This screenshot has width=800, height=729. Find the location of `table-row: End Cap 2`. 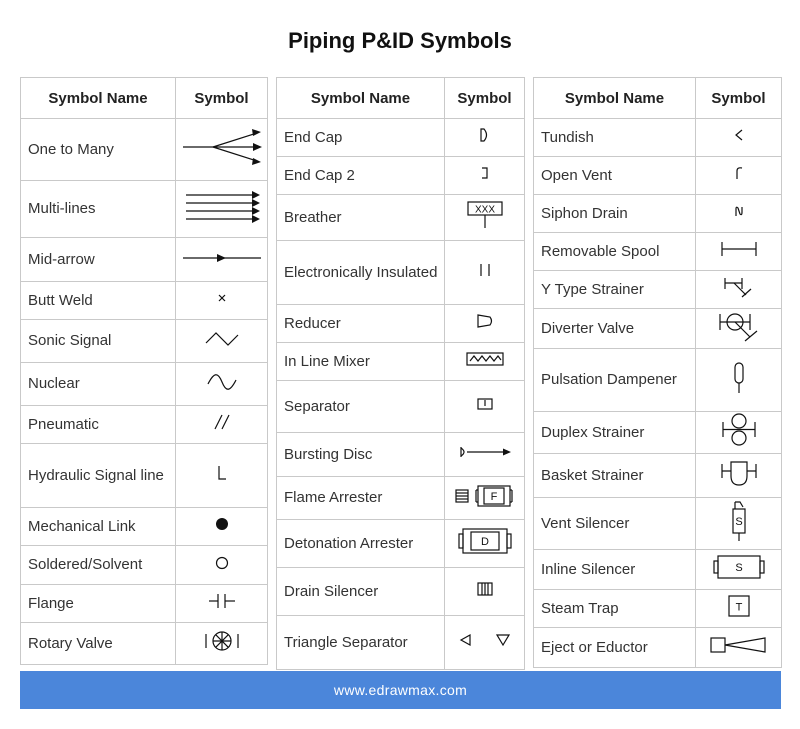

table-row: End Cap 2 is located at coordinates (400, 175).